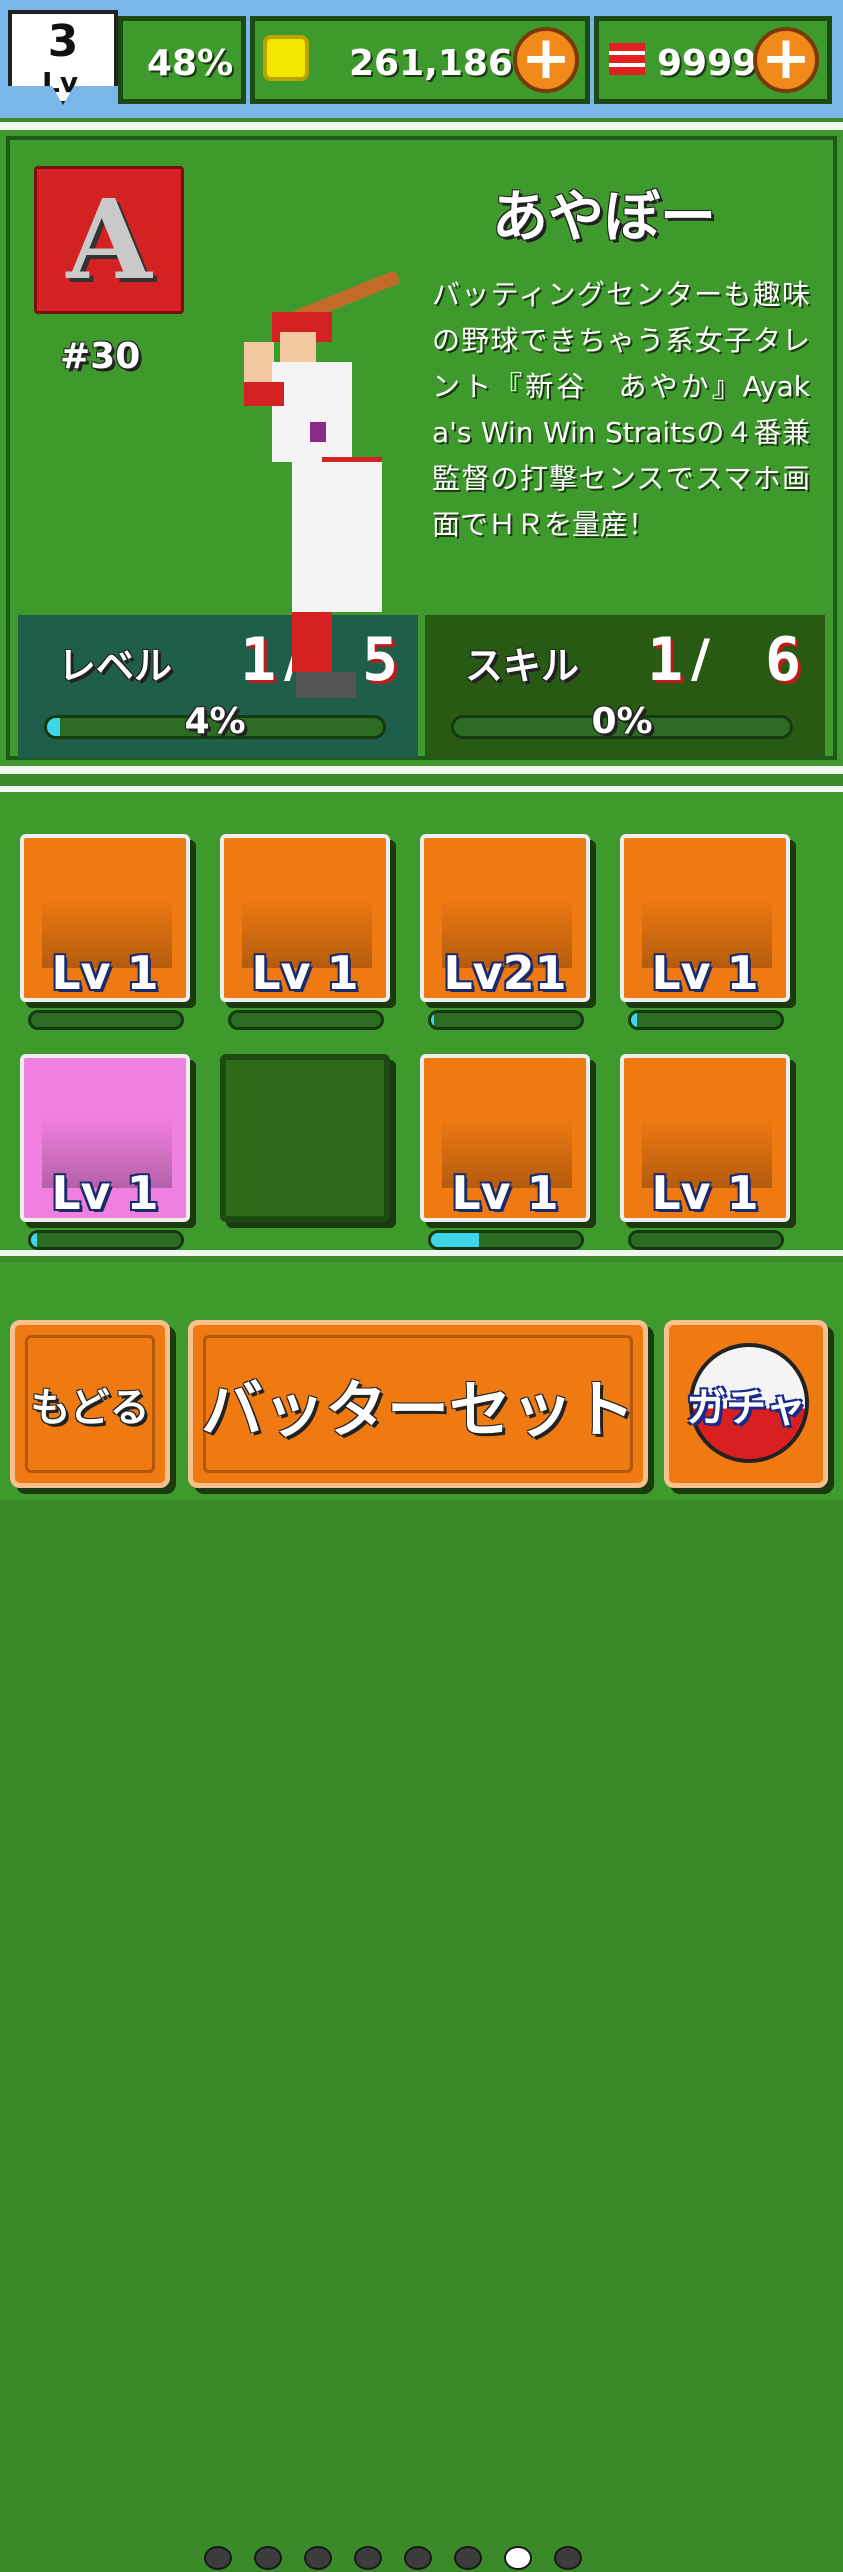 This screenshot has height=2572, width=843. What do you see at coordinates (190, 63) in the screenshot?
I see `exp-percent: 48%` at bounding box center [190, 63].